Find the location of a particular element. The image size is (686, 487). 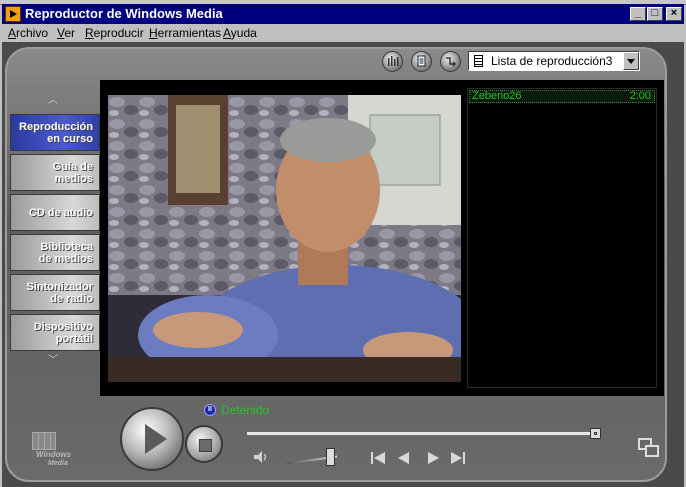

nav-item-portable-device: Dispositivo portátil is located at coordinates (55, 332).